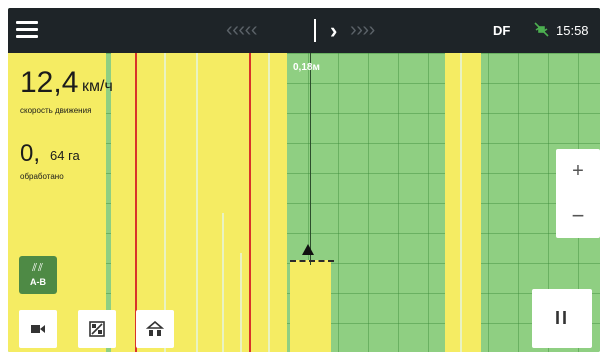  I want to click on clock: 15:58, so click(572, 30).